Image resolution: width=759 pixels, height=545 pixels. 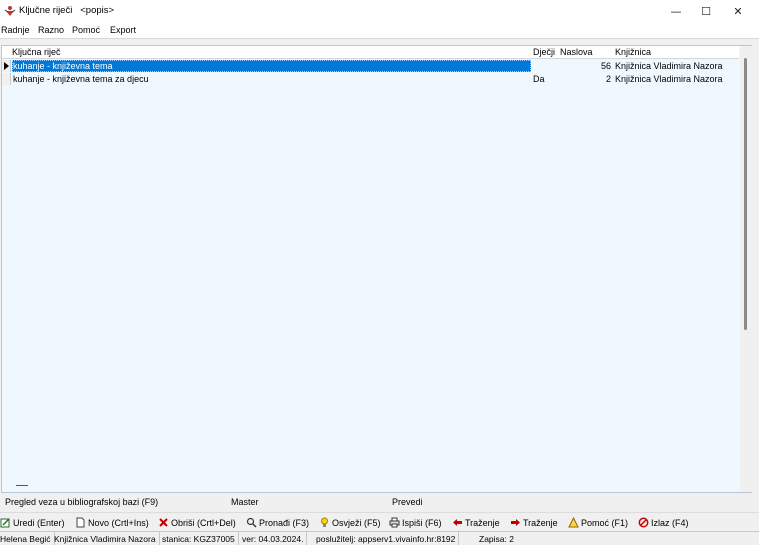 What do you see at coordinates (251, 522) in the screenshot?
I see `magnifier-icon` at bounding box center [251, 522].